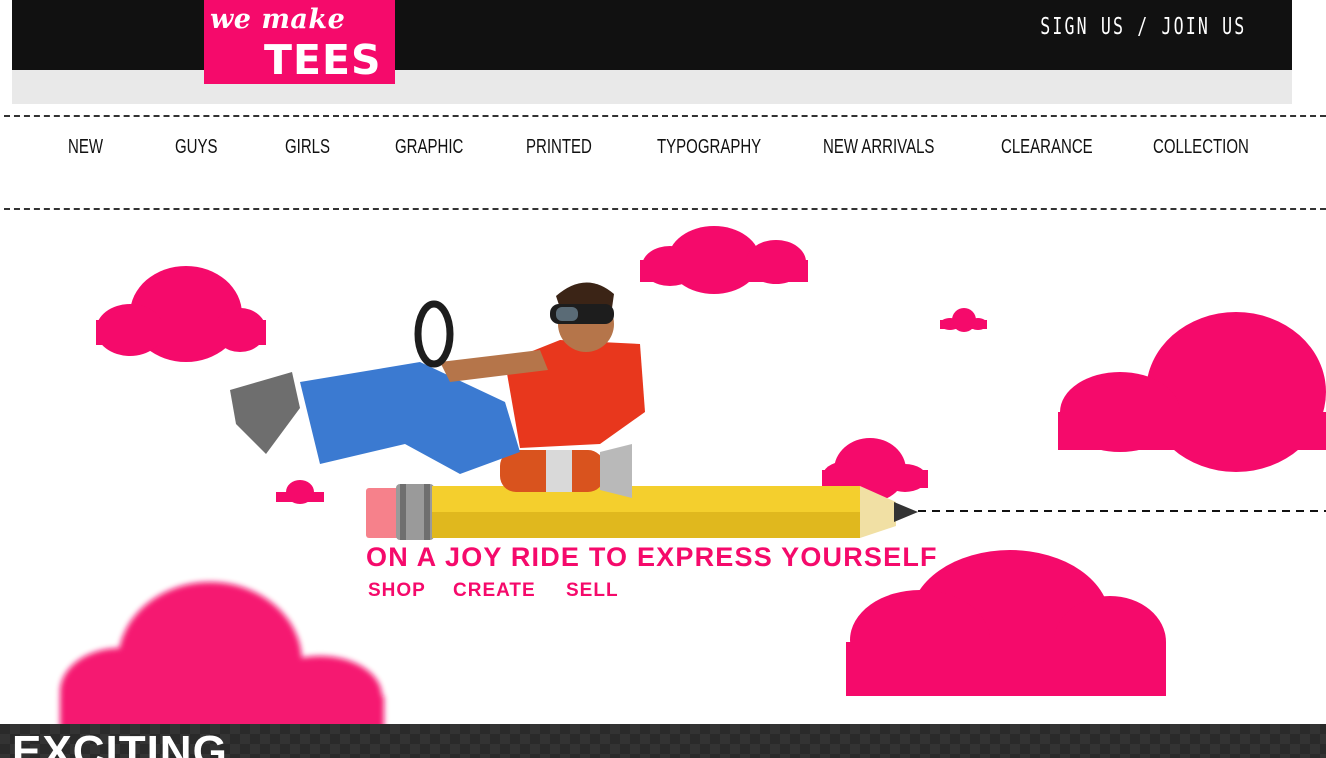 The width and height of the screenshot is (1326, 758). I want to click on nav-item-graphic: GRAPHIC, so click(429, 147).